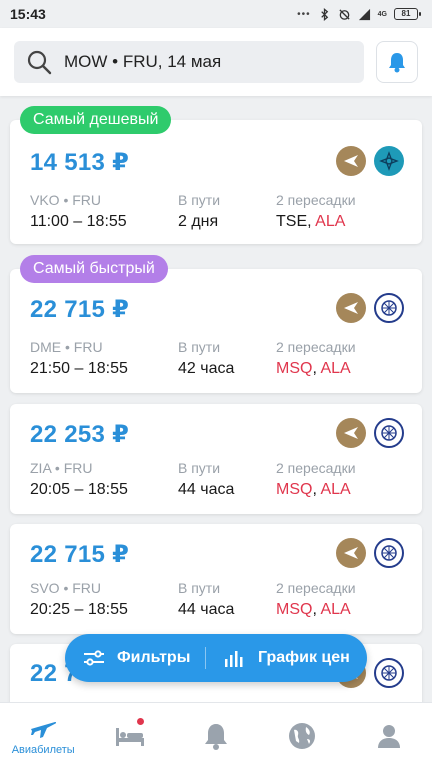 The width and height of the screenshot is (432, 768). Describe the element at coordinates (79, 599) in the screenshot. I see `route-column: SVO • FRU 20:25 – 18:55` at that location.